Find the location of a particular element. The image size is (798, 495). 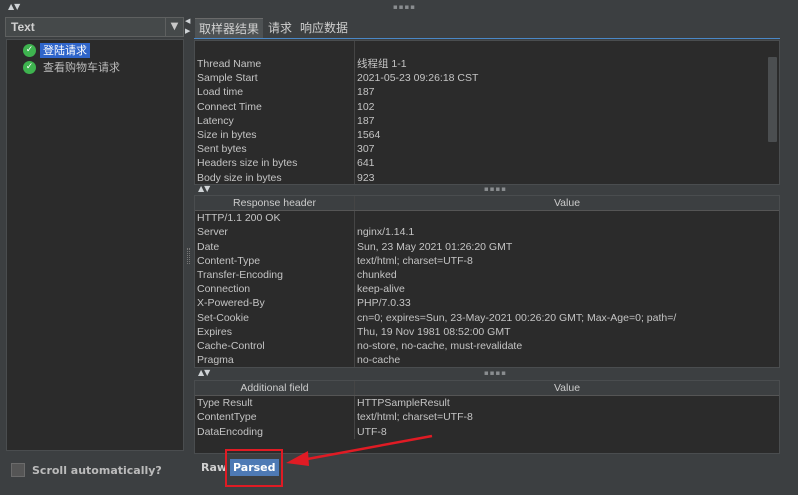

table-row: Transfer-Encoding chunked is located at coordinates (487, 275).